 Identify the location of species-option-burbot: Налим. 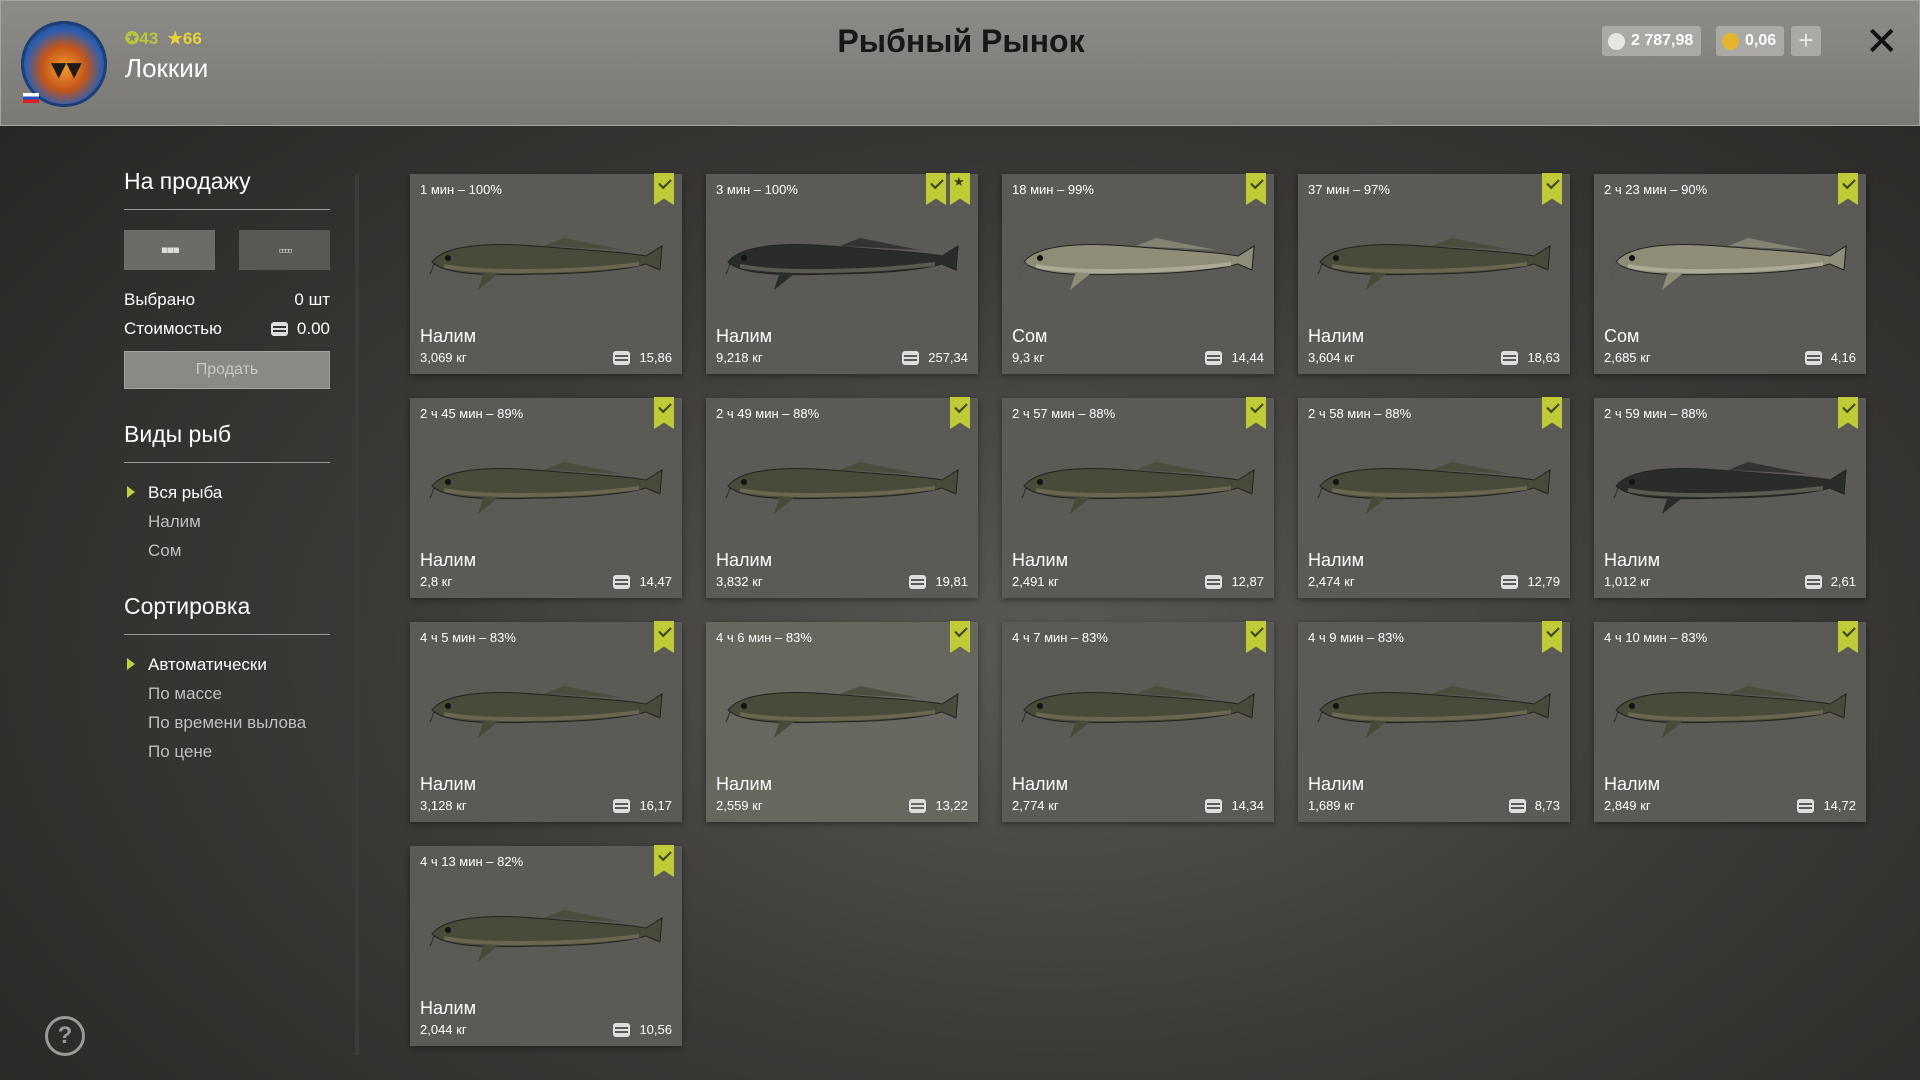
(227, 522).